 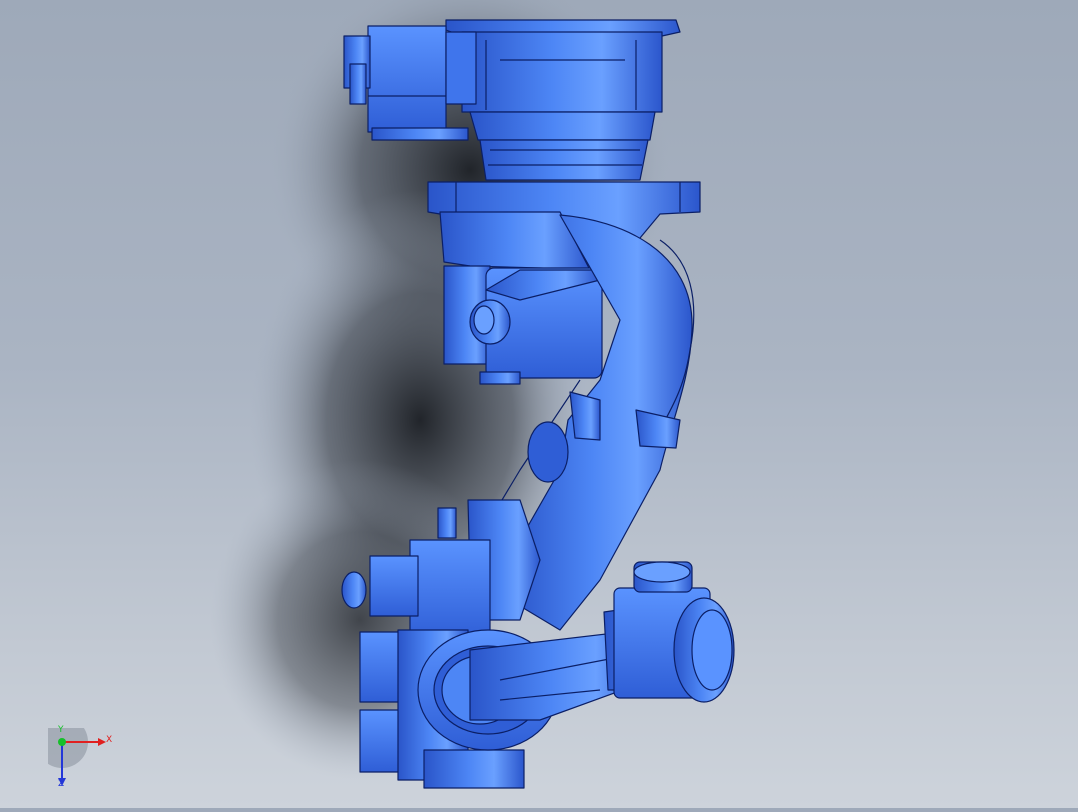 I want to click on axis2-motor, so click(x=536, y=326).